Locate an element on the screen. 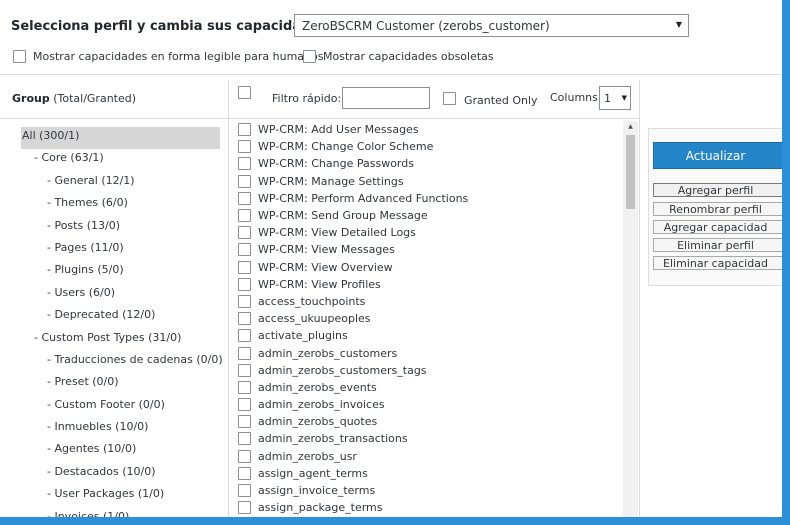  capability-item: admin_zerobs_invoices is located at coordinates (430, 404).